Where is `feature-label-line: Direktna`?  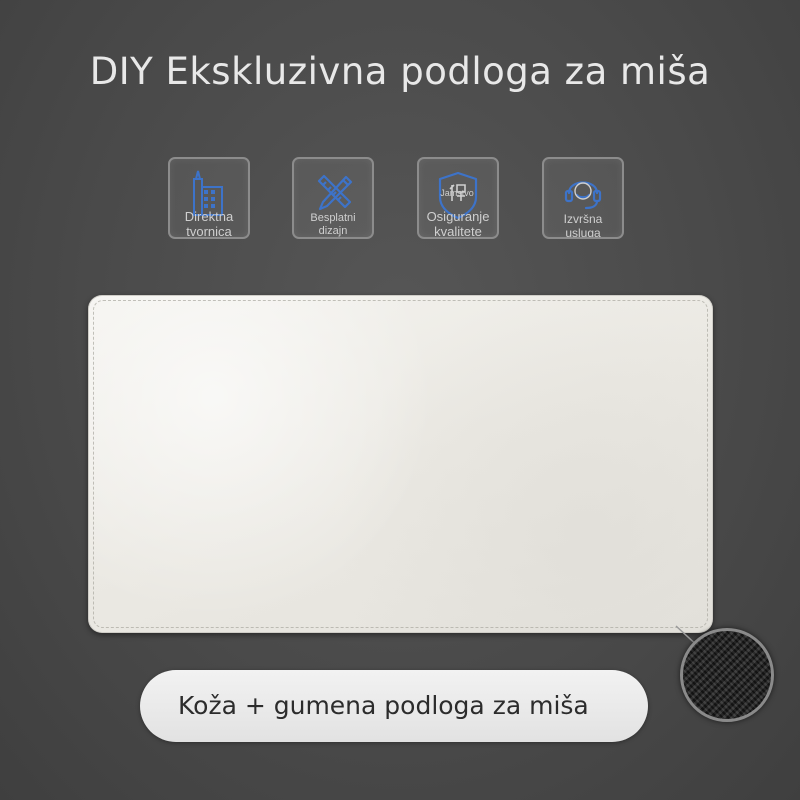 feature-label-line: Direktna is located at coordinates (209, 216).